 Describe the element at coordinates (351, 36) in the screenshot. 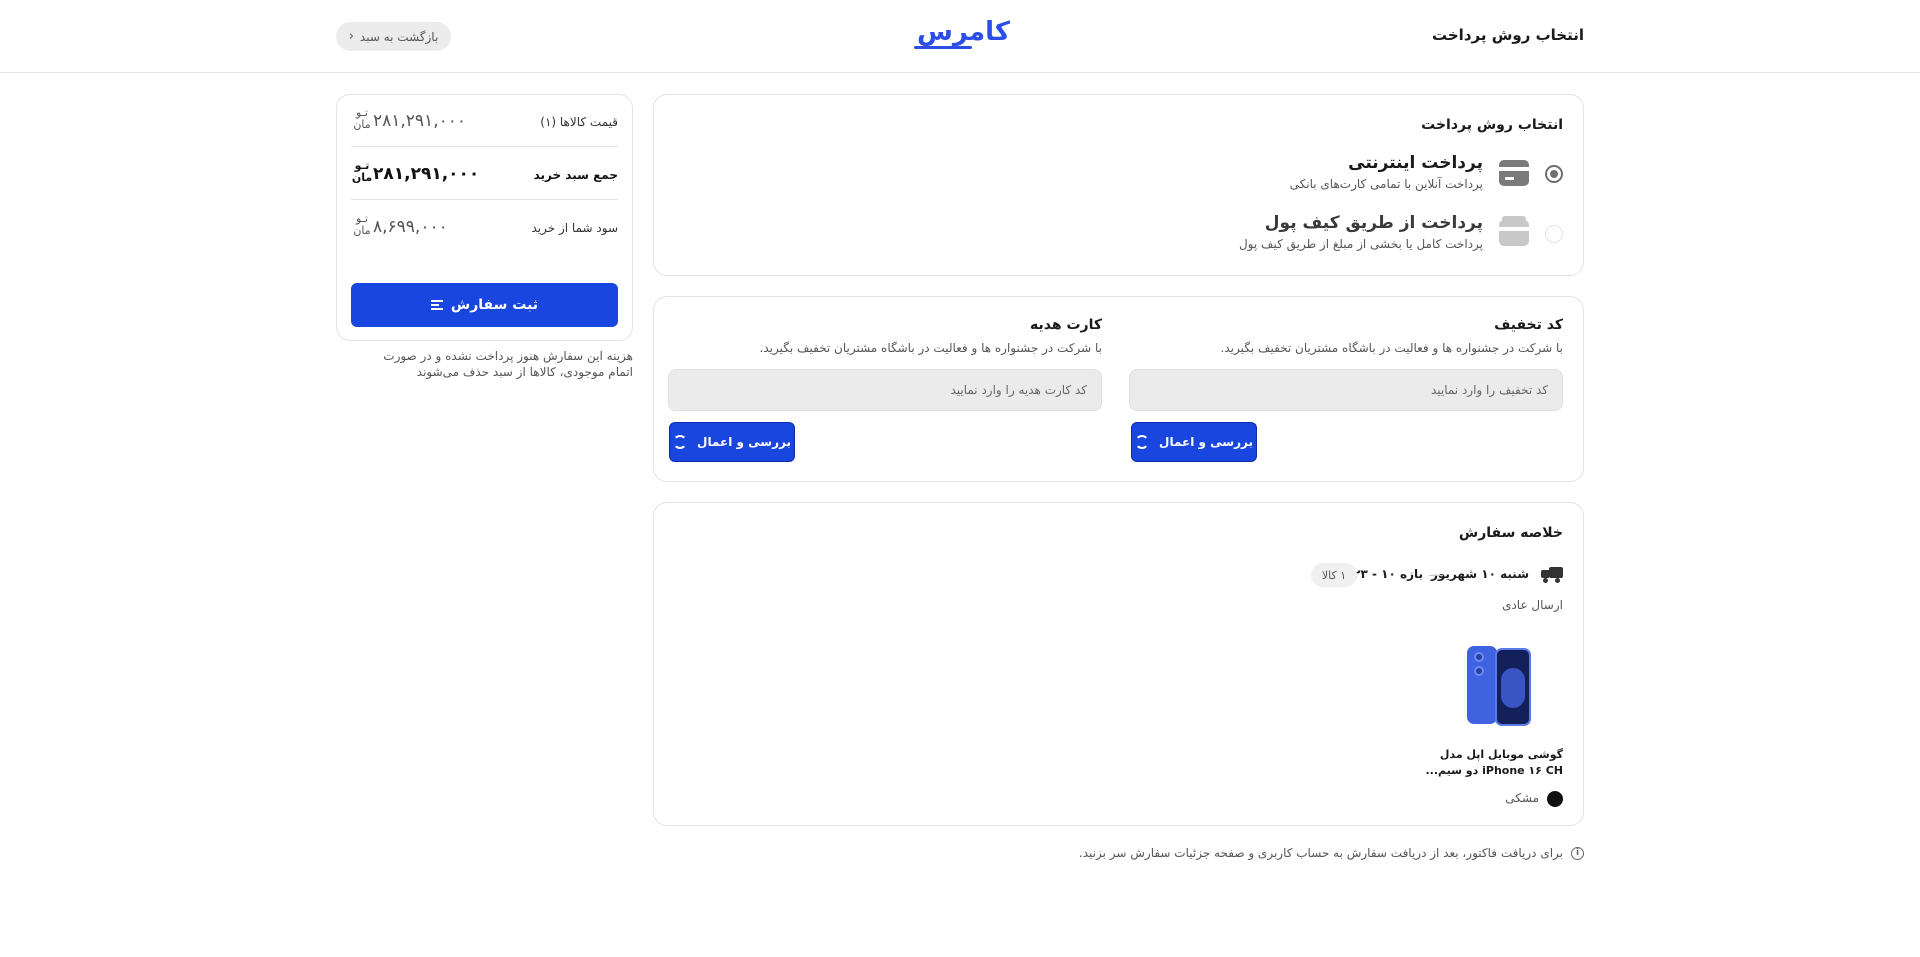

I see `chevron-left-icon: ‹` at that location.